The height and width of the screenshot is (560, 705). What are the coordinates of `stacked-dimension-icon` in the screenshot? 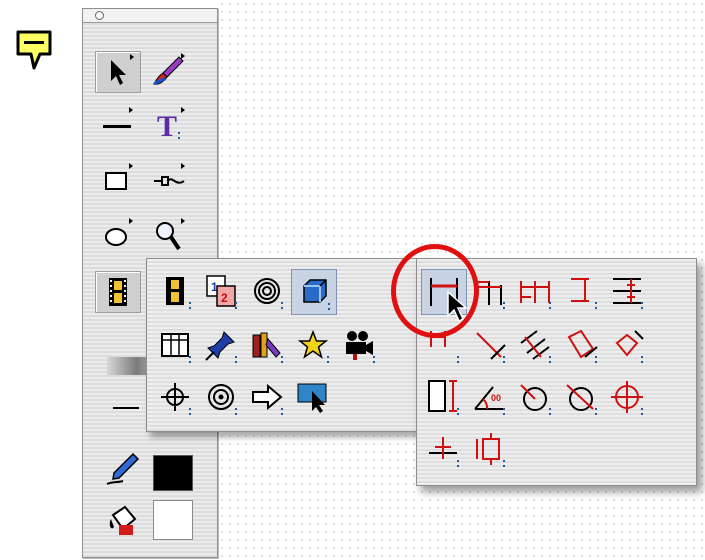 It's located at (627, 291).